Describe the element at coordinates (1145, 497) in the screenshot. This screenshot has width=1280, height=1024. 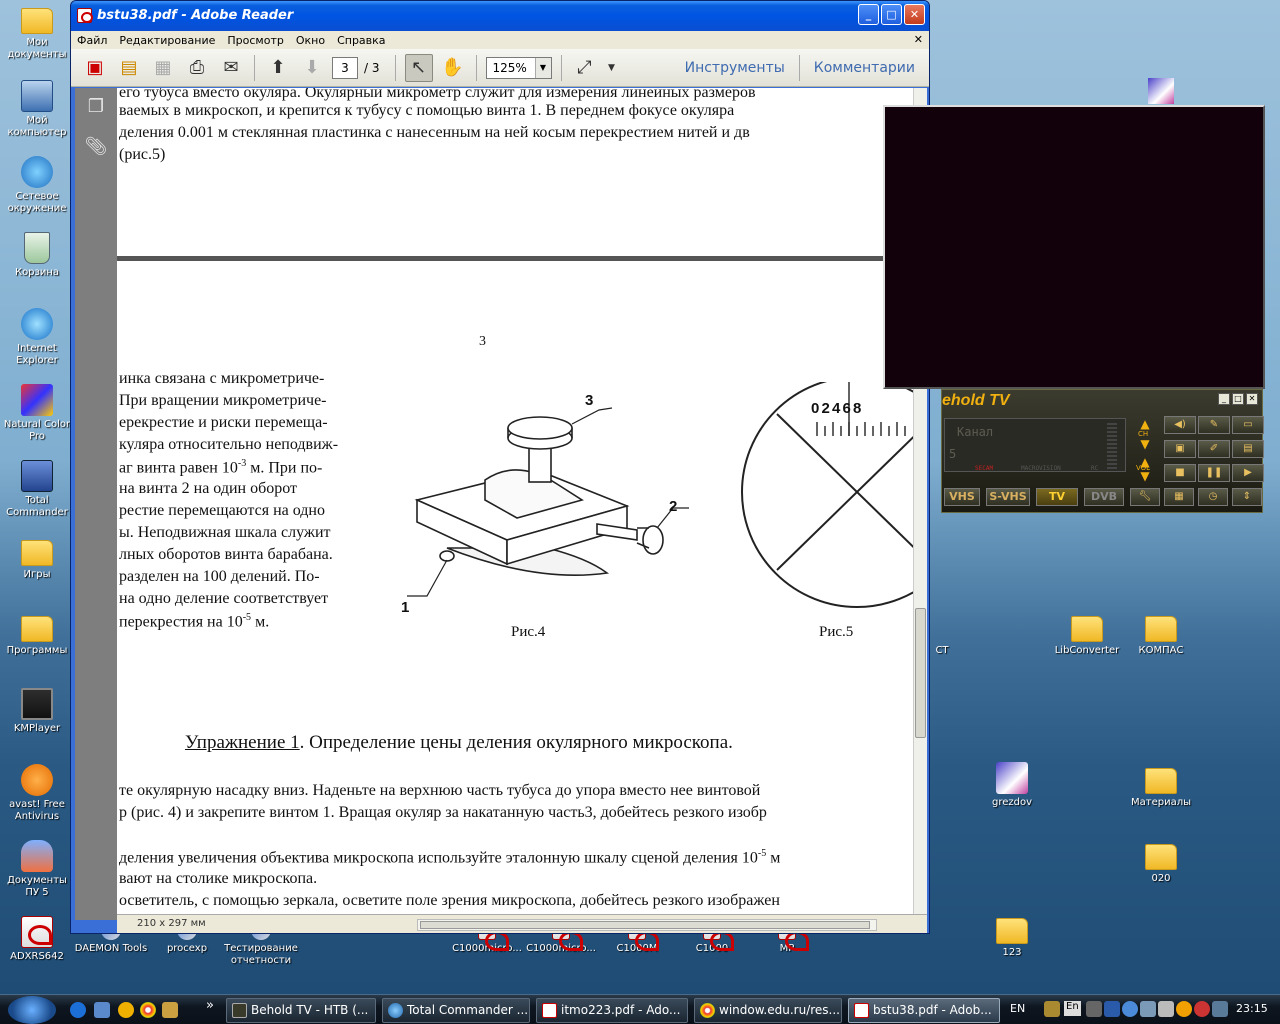
I see `wrench-icon: 🔧︎` at that location.